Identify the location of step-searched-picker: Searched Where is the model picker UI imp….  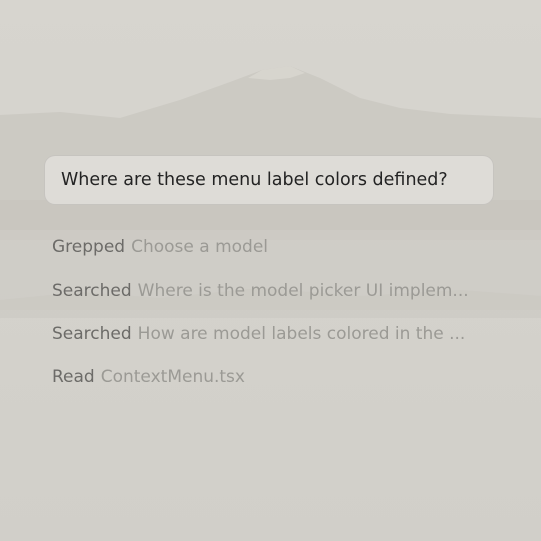
(272, 291).